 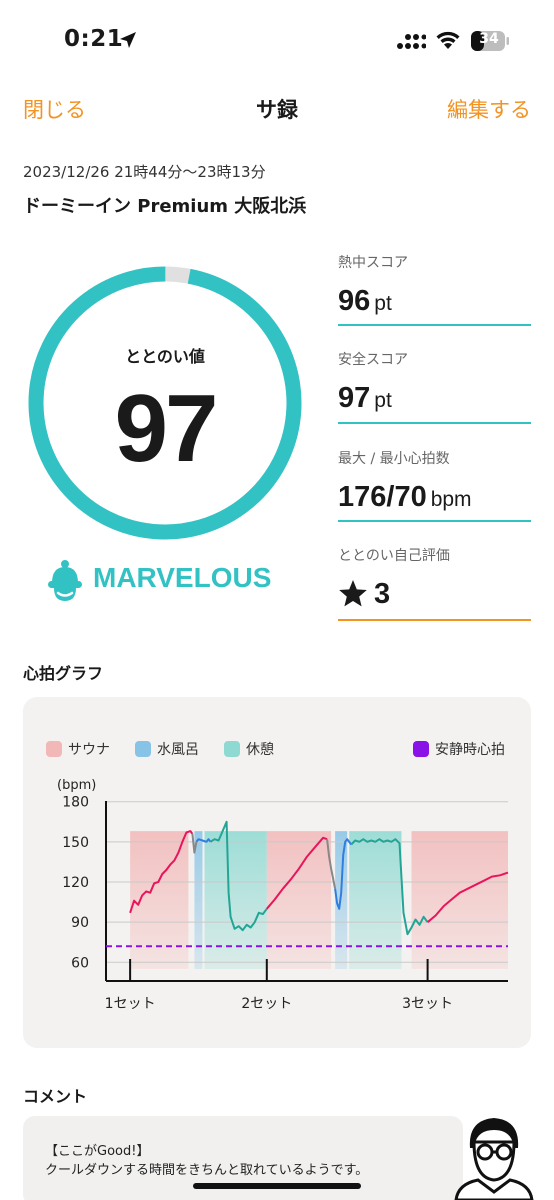 I want to click on score-value: 3, so click(x=382, y=594).